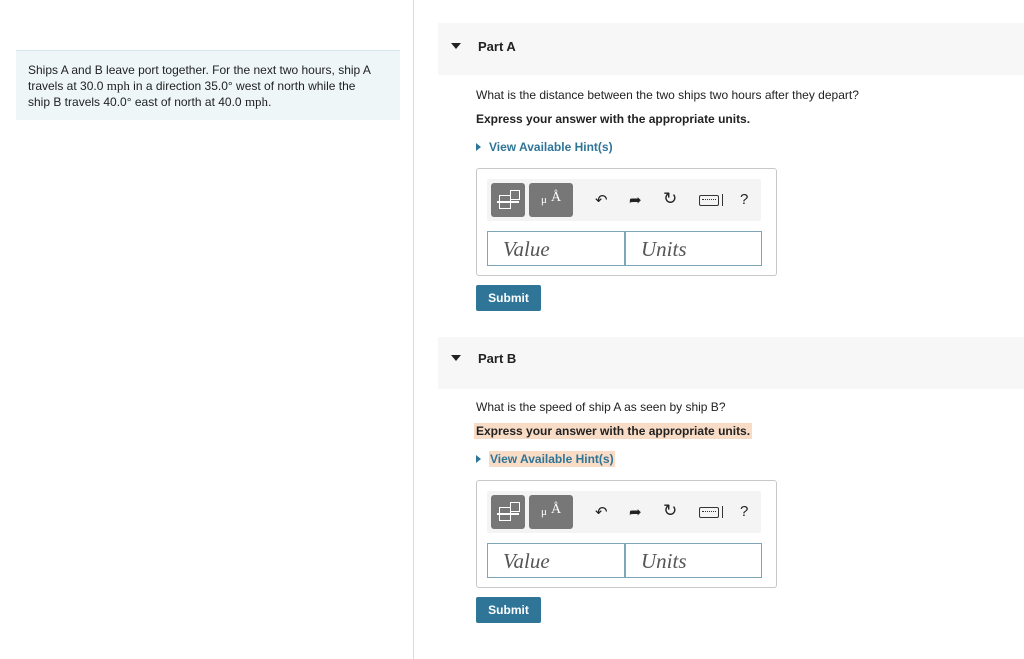 This screenshot has width=1024, height=659. I want to click on part-b-toolbar: μÅ ↶ ➦ ↻ ?, so click(624, 512).